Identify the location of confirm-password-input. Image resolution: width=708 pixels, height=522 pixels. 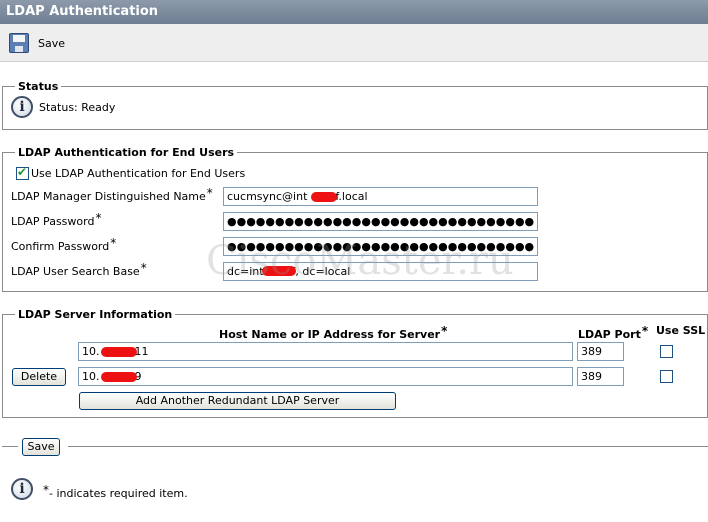
(380, 246).